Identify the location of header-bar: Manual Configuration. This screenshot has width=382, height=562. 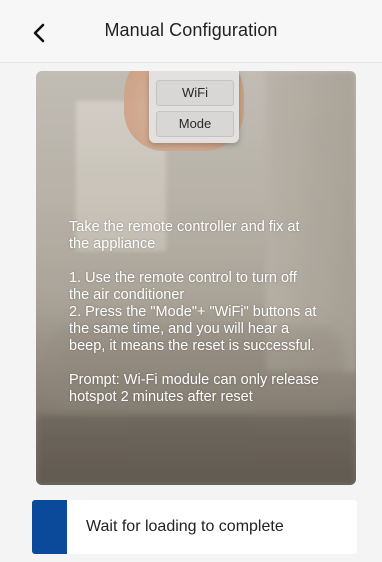
(191, 31).